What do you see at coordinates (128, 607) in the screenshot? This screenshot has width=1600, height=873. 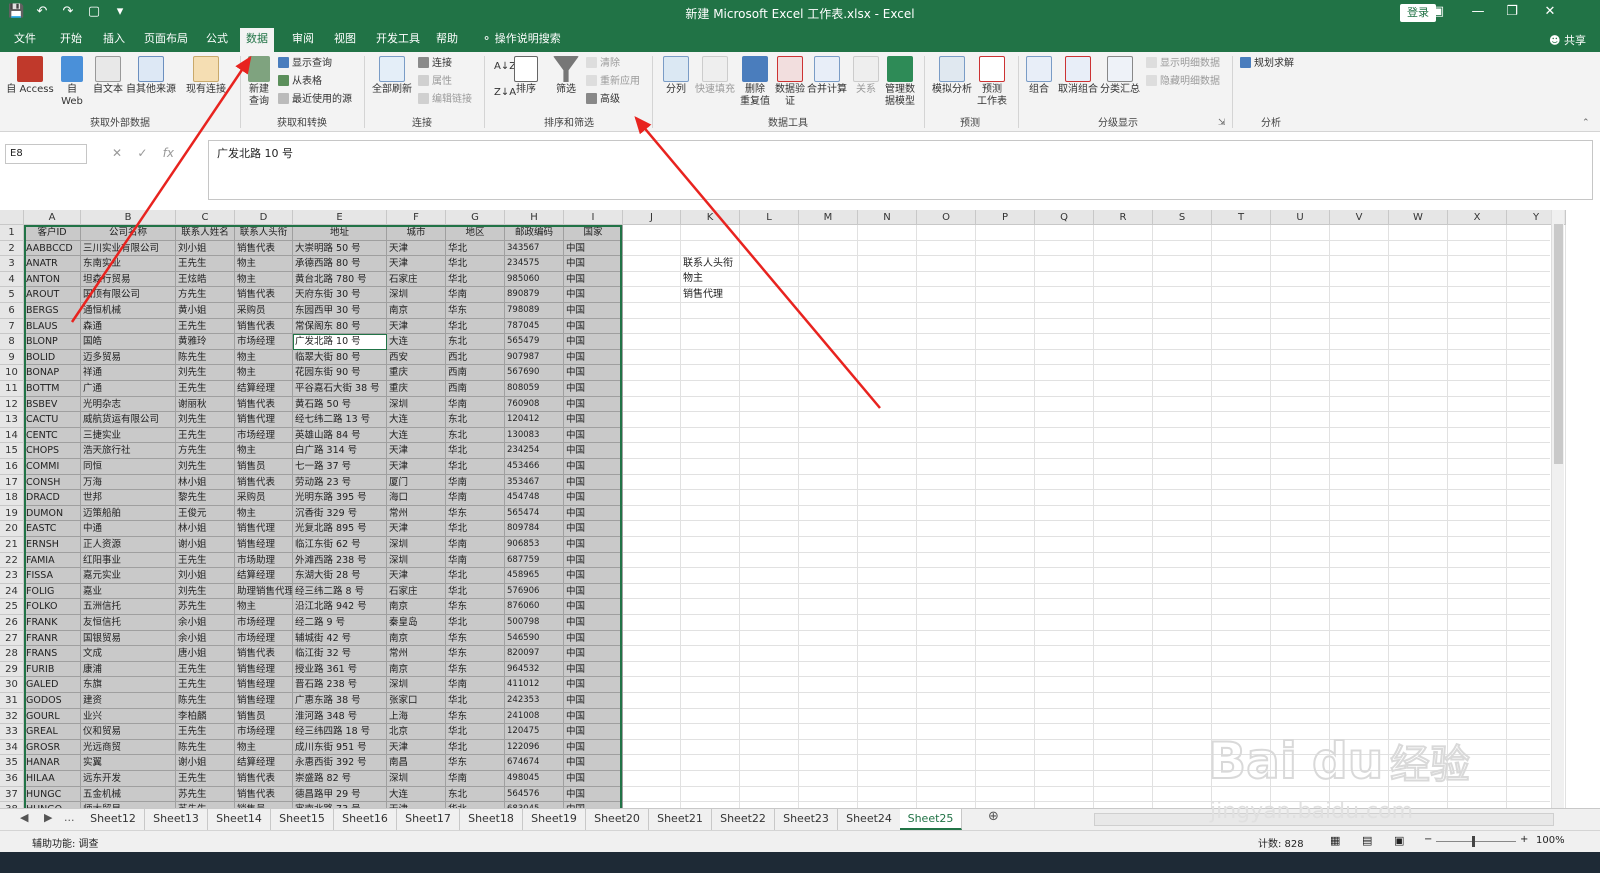 I see `table-cell: 五洲信托` at bounding box center [128, 607].